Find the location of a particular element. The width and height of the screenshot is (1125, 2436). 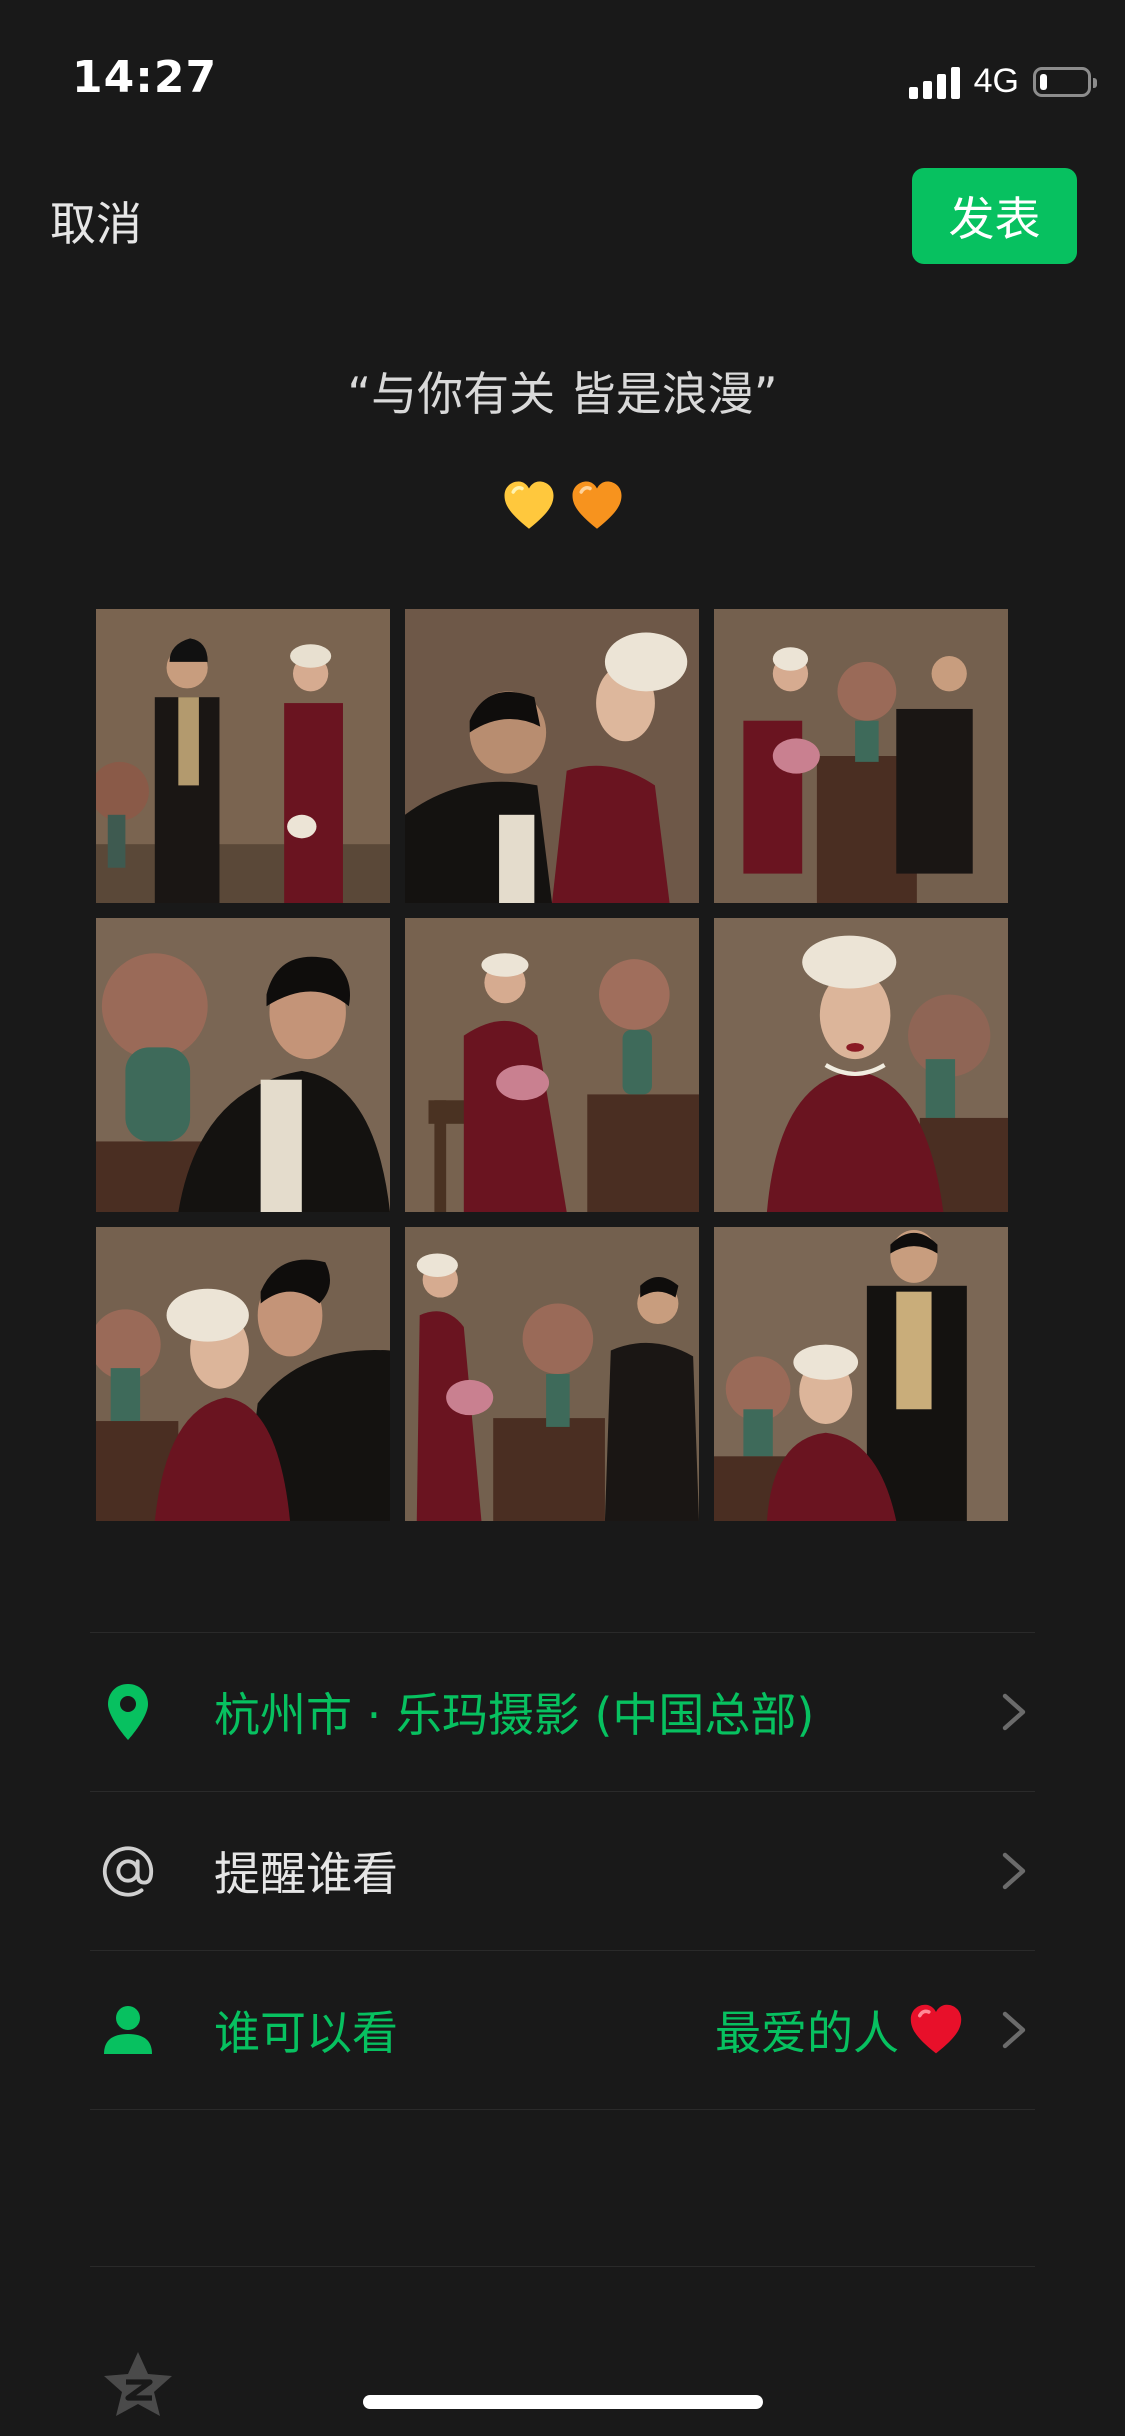

status-indicators: 4G is located at coordinates (1002, 81).